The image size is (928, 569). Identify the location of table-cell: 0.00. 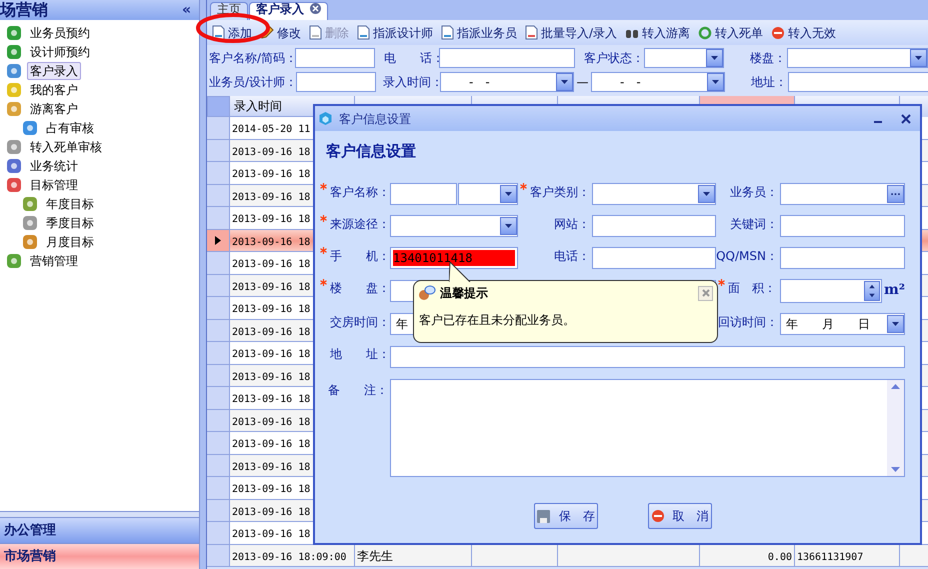
(780, 557).